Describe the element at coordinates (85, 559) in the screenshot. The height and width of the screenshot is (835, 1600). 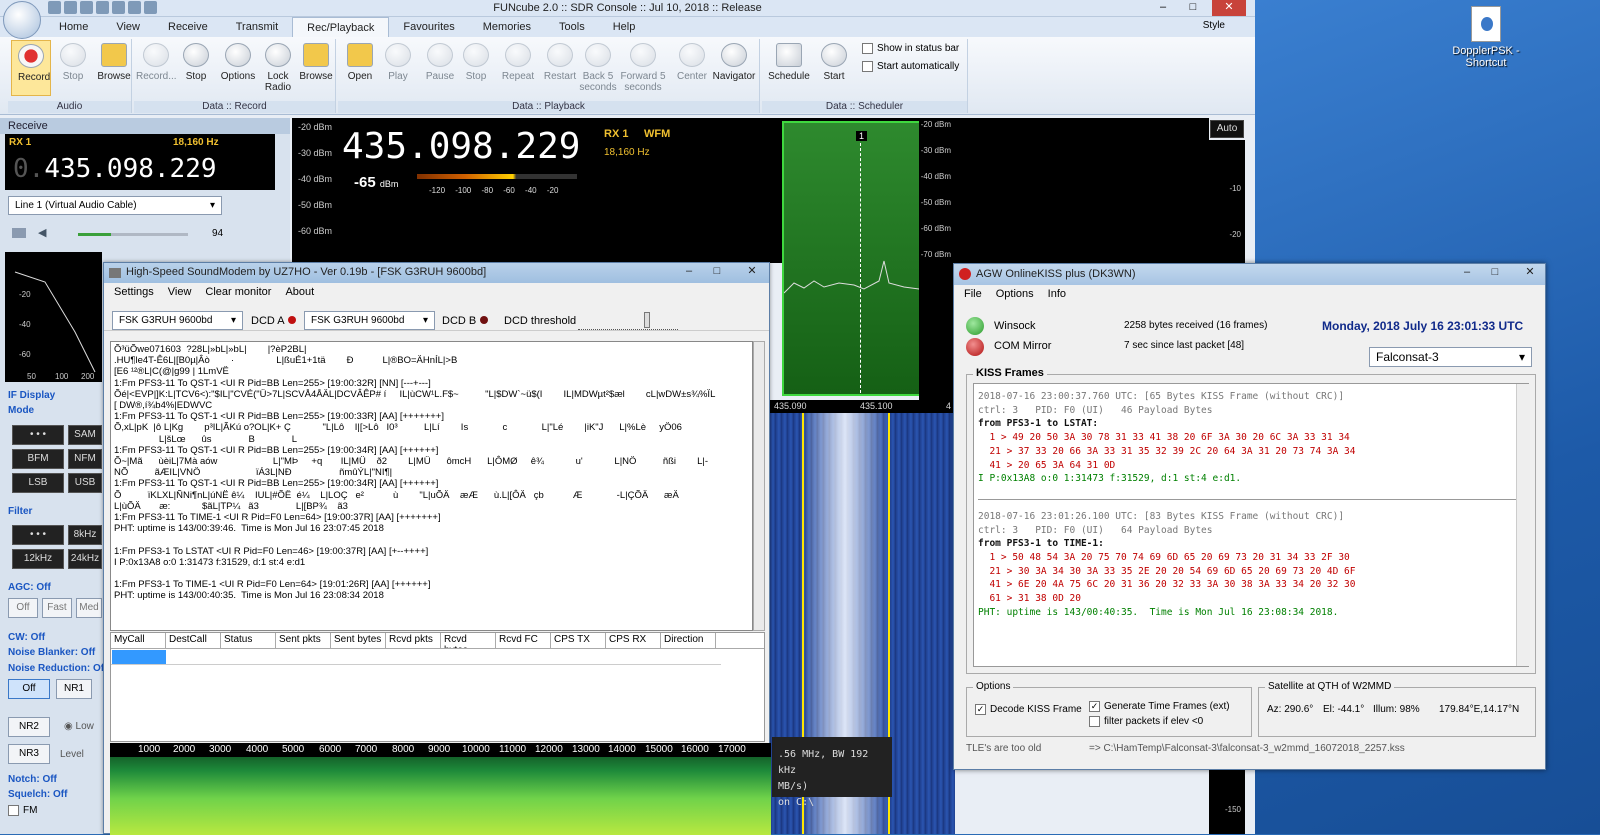
I see `filter-24khz-button: 24kHz` at that location.